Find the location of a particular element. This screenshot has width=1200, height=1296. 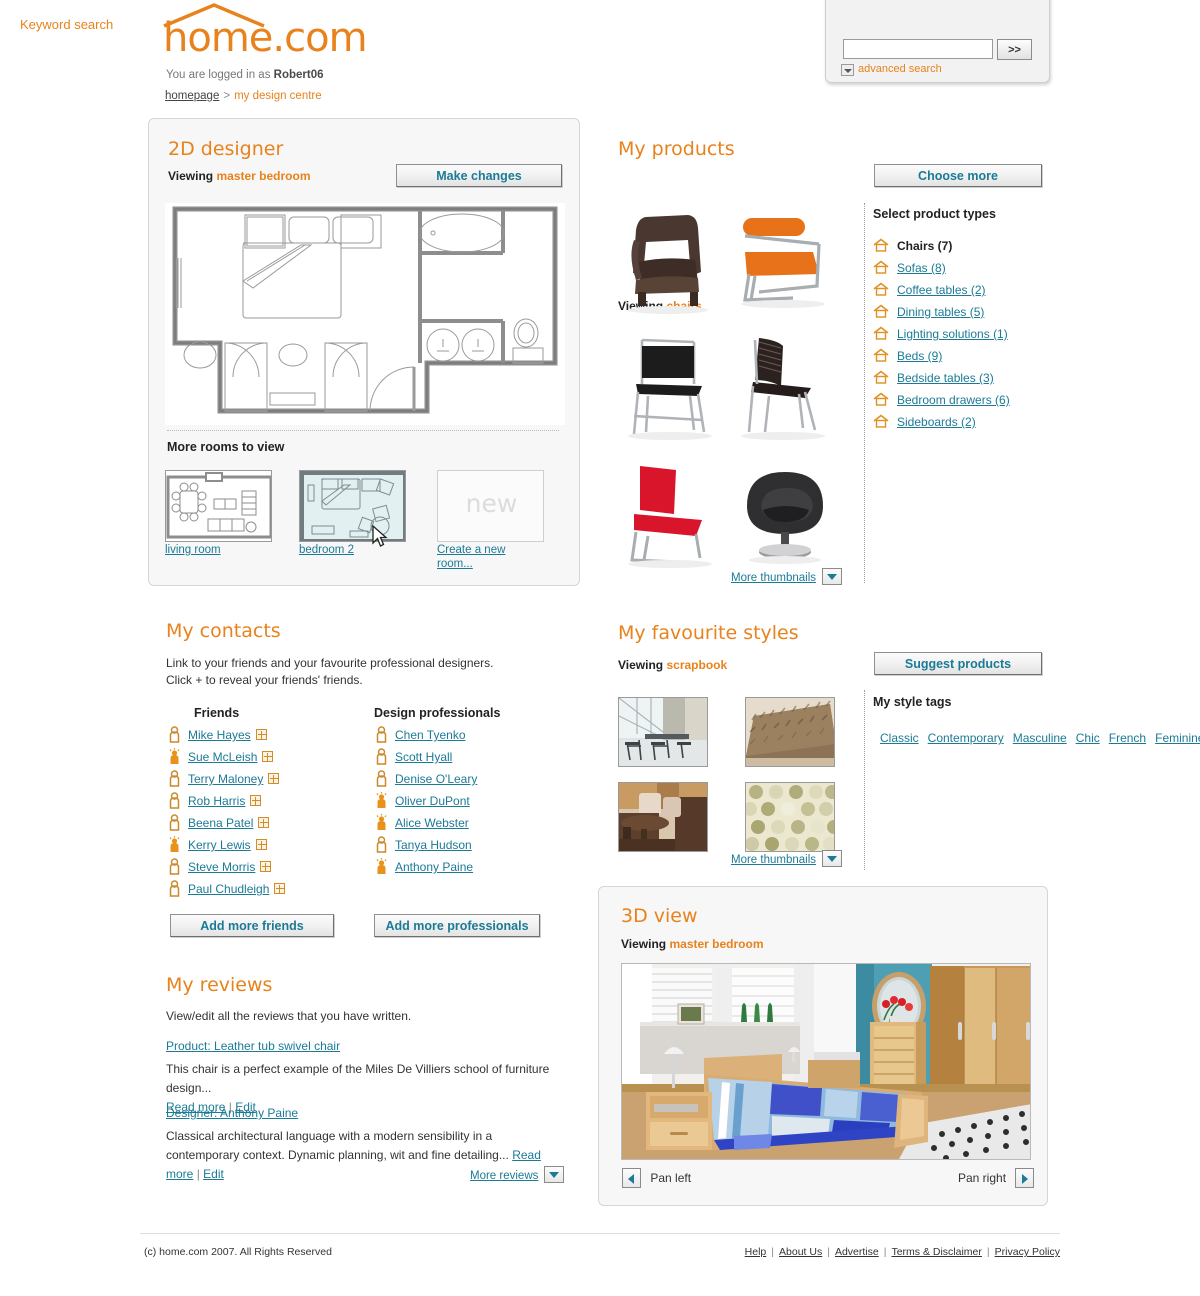

product-type-item: Sideboards (2) is located at coordinates (963, 425).